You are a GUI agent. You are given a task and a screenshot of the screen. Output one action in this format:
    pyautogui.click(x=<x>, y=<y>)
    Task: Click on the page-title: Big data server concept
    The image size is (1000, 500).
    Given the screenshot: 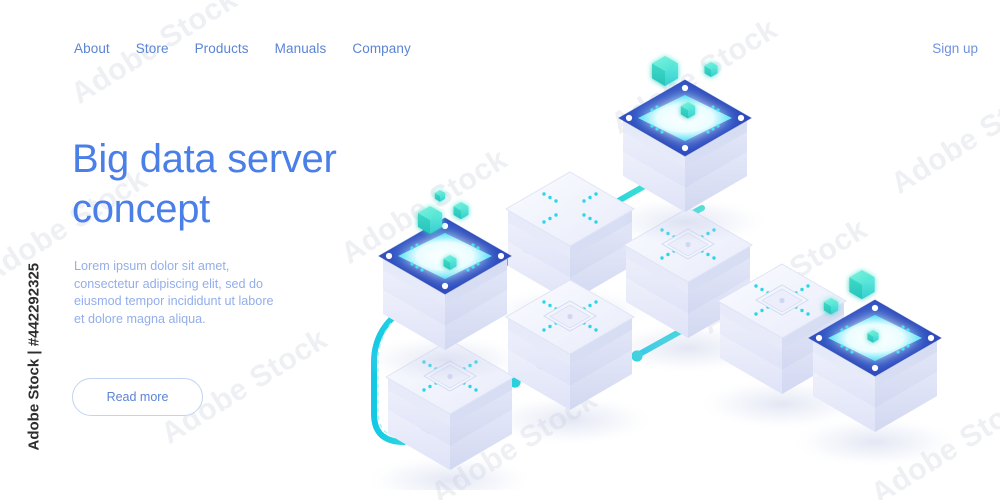 What is the action you would take?
    pyautogui.click(x=237, y=184)
    